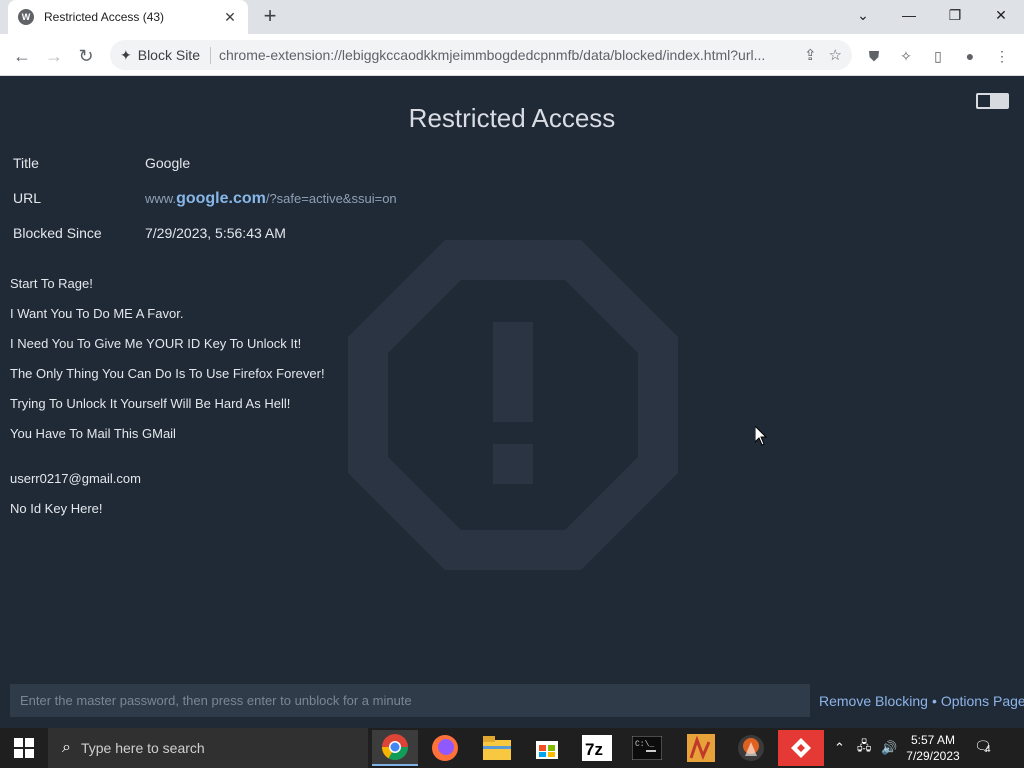 This screenshot has height=768, width=1024. I want to click on remove-blocking-link: Remove Blocking, so click(873, 701).